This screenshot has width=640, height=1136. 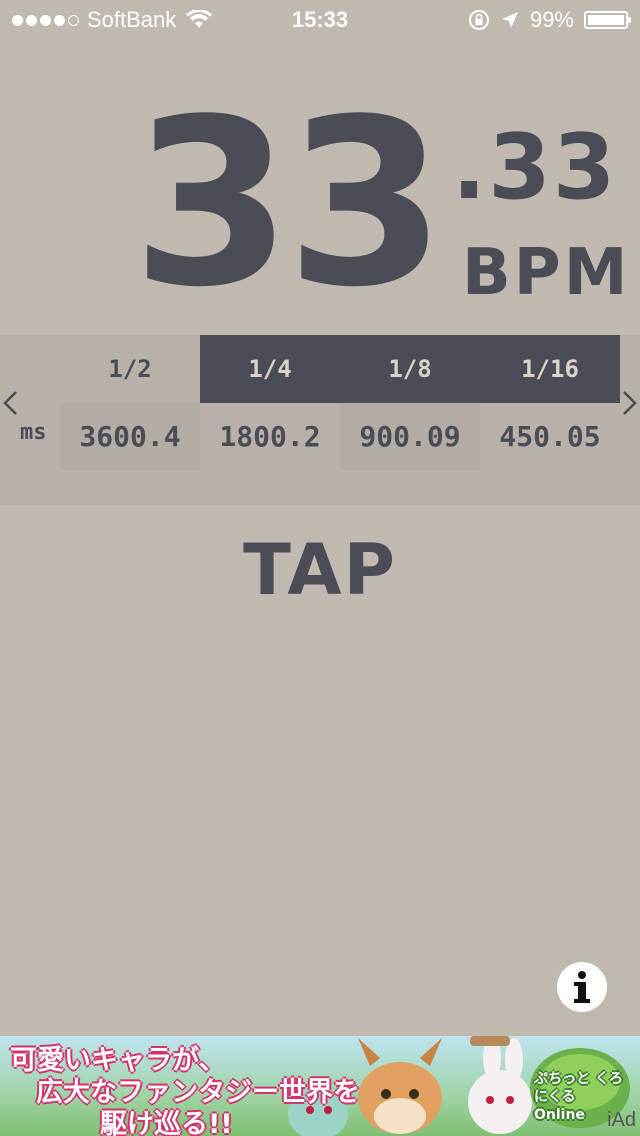 What do you see at coordinates (130, 436) in the screenshot?
I see `ms-value-half: 3600.4` at bounding box center [130, 436].